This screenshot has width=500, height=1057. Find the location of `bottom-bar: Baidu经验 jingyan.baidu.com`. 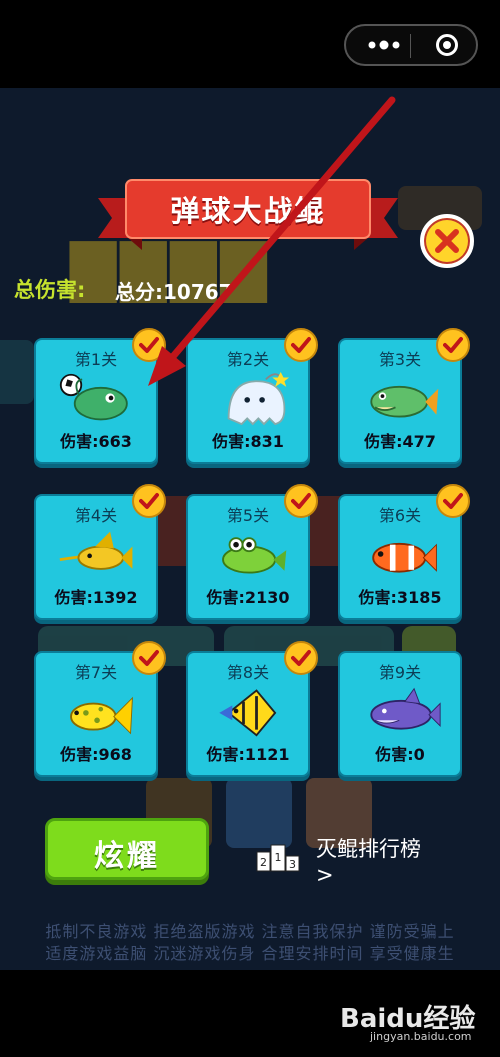

bottom-bar: Baidu经验 jingyan.baidu.com is located at coordinates (250, 1013).